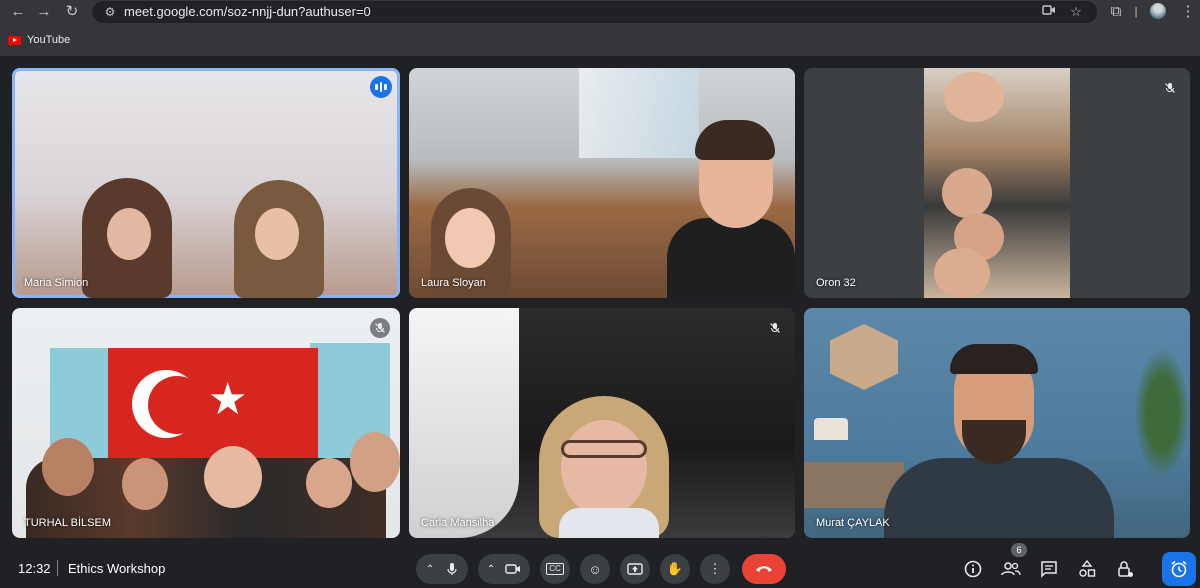 The image size is (1200, 588). I want to click on participant-name: Carla Mansilha, so click(458, 523).